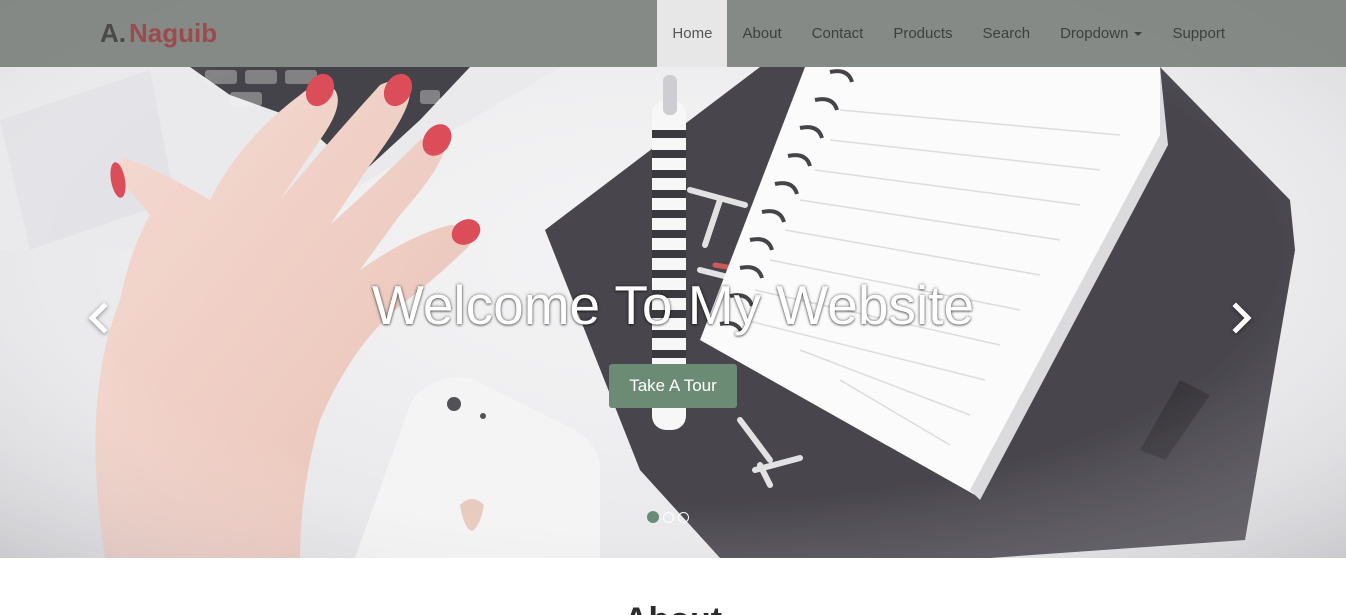 This screenshot has width=1346, height=615. I want to click on carousel-indicators, so click(668, 517).